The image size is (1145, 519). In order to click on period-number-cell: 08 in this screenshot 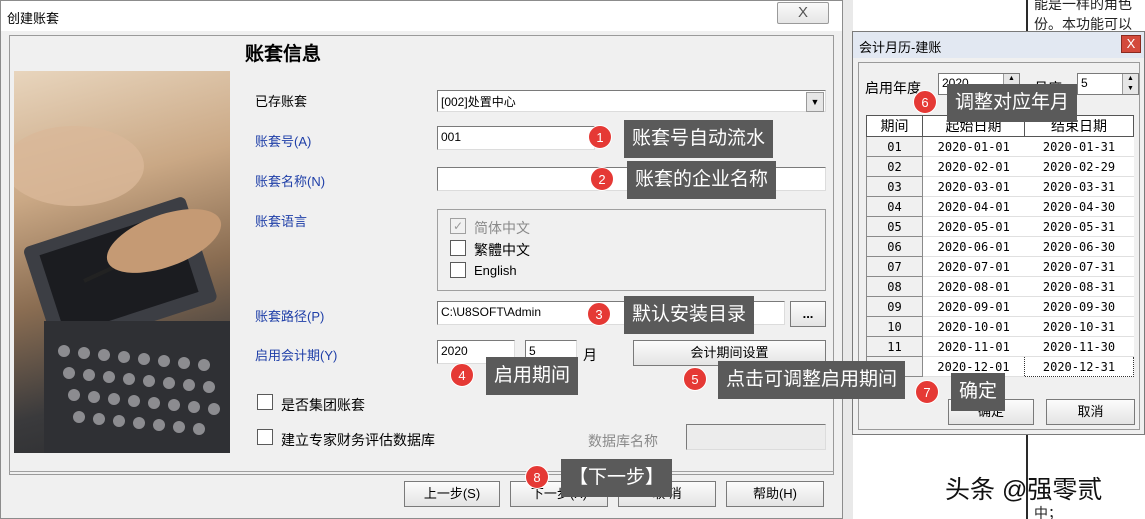, I will do `click(894, 286)`.